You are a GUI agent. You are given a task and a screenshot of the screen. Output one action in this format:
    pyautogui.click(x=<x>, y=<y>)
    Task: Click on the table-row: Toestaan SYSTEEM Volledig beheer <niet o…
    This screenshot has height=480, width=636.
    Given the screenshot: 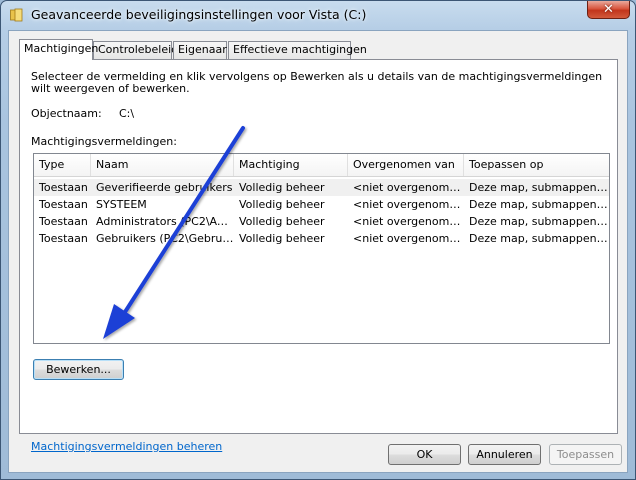 What is the action you would take?
    pyautogui.click(x=321, y=204)
    